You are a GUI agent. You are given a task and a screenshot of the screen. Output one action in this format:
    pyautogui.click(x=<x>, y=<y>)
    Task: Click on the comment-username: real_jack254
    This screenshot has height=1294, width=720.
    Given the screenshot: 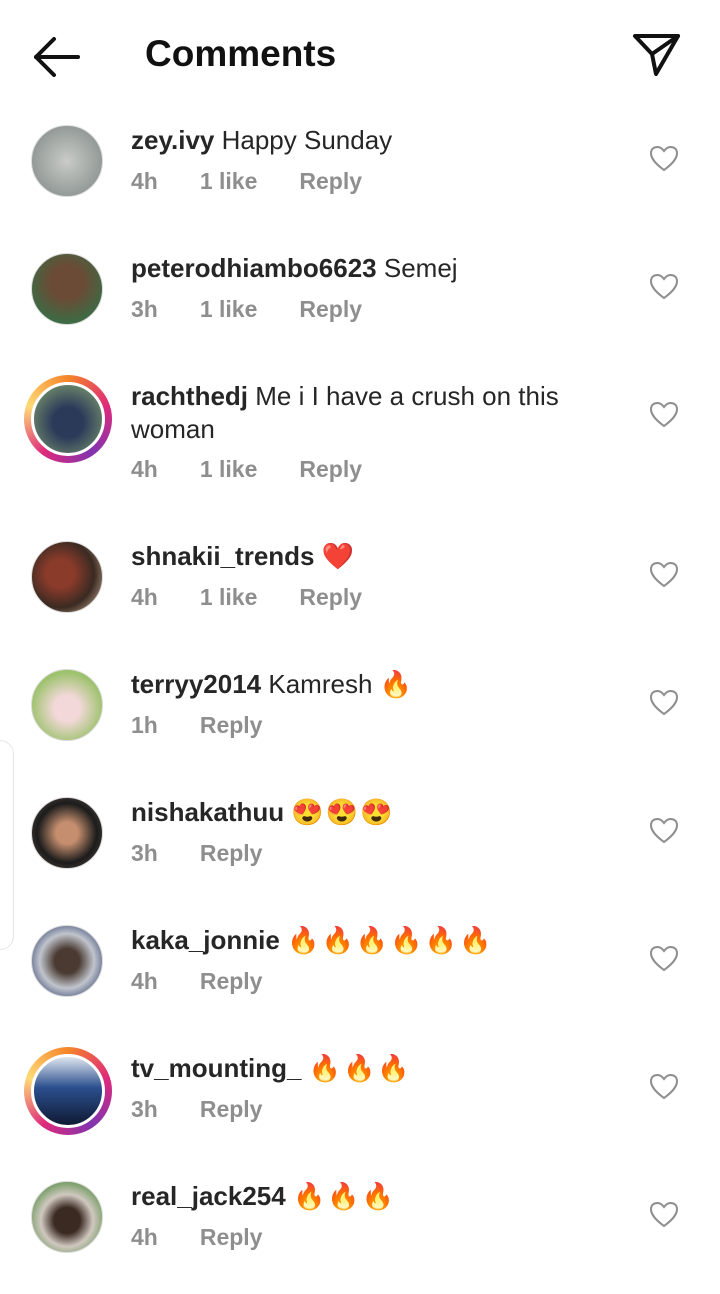 What is the action you would take?
    pyautogui.click(x=208, y=1196)
    